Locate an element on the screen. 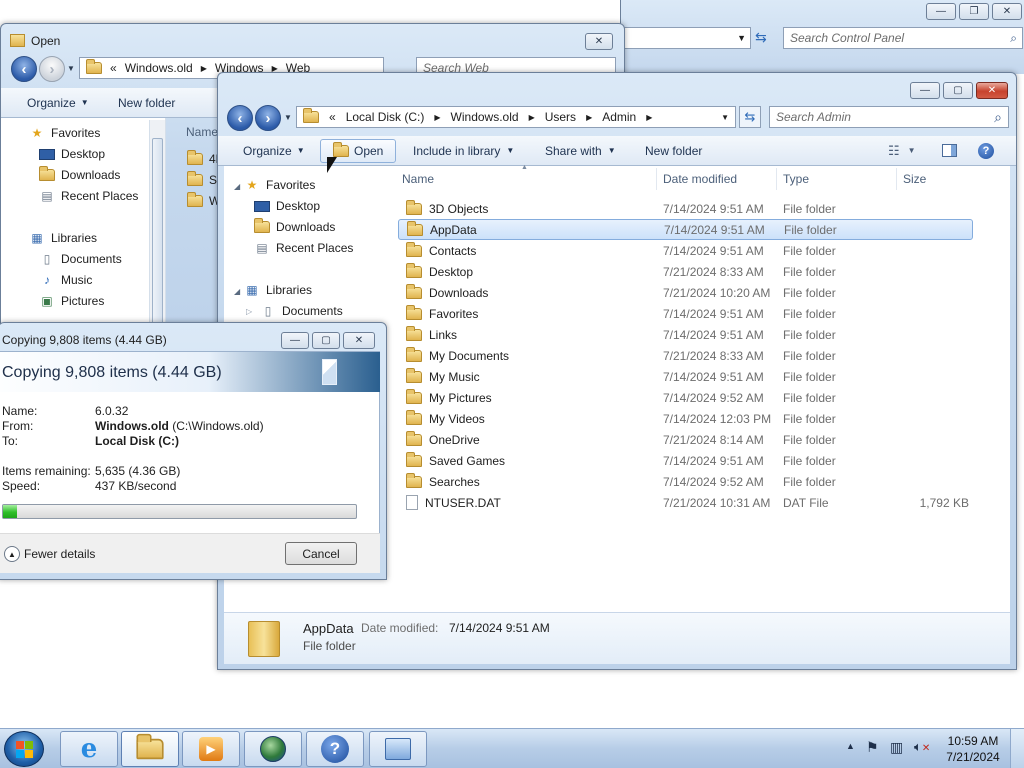 Image resolution: width=1024 pixels, height=768 pixels. nav-music: ♪ Music is located at coordinates (65, 280).